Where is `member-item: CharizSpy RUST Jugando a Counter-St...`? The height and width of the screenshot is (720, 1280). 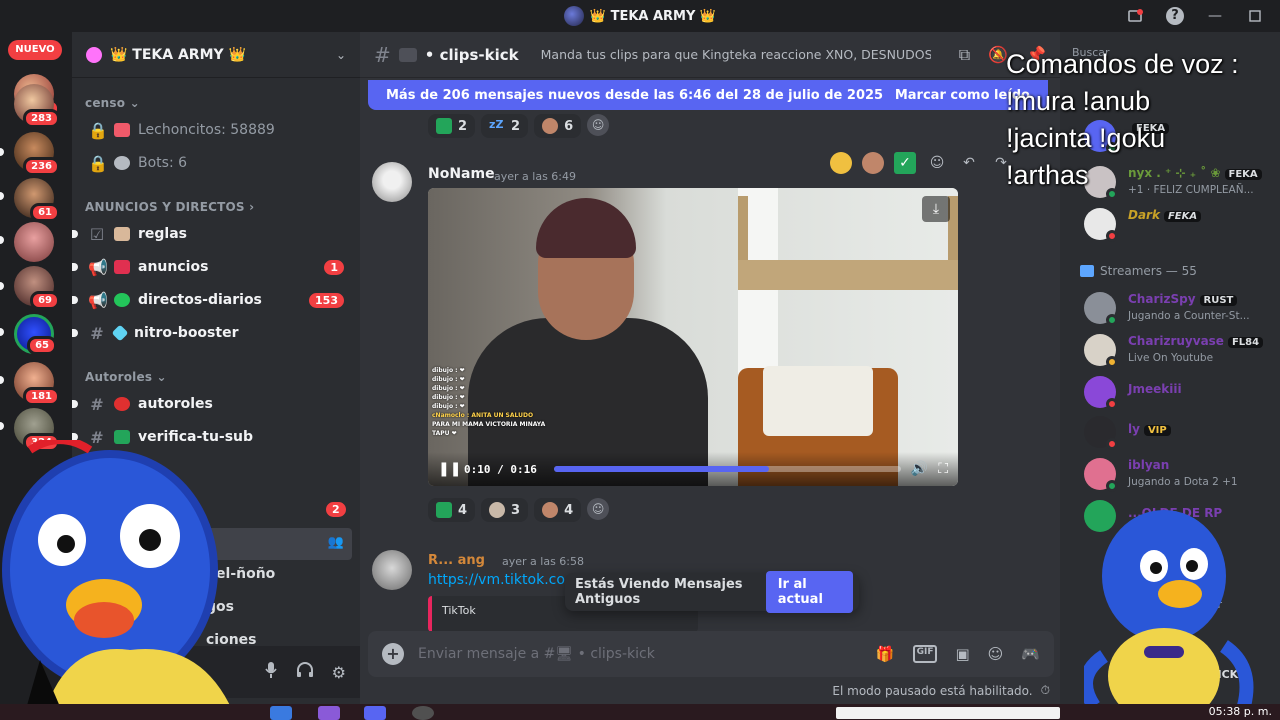 member-item: CharizSpy RUST Jugando a Counter-St... is located at coordinates (1179, 309).